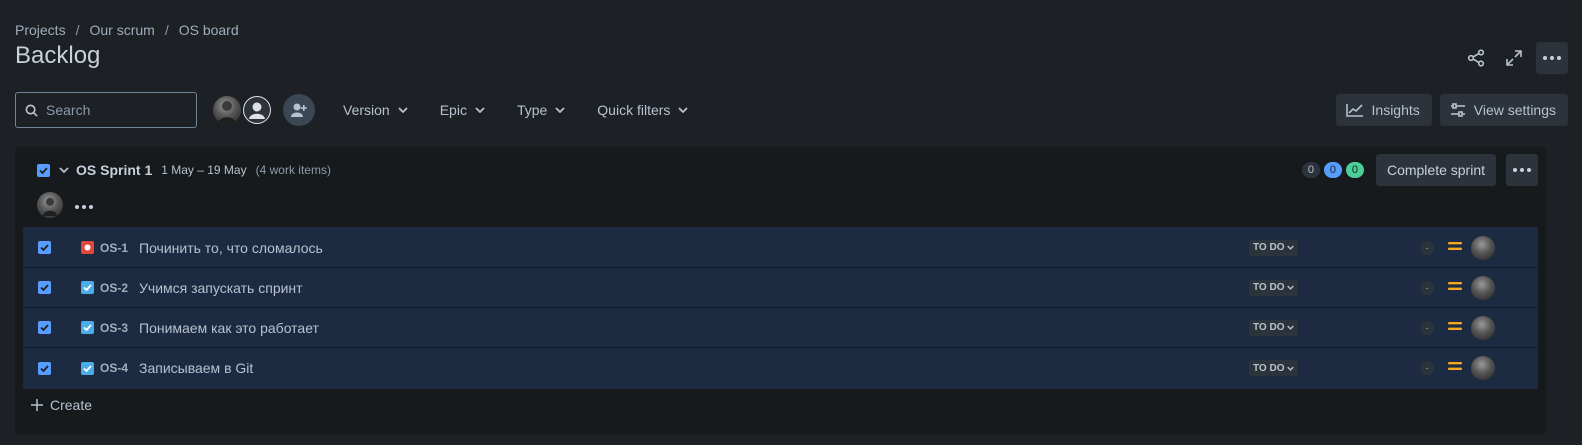 This screenshot has width=1582, height=445. I want to click on share-icon, so click(1476, 58).